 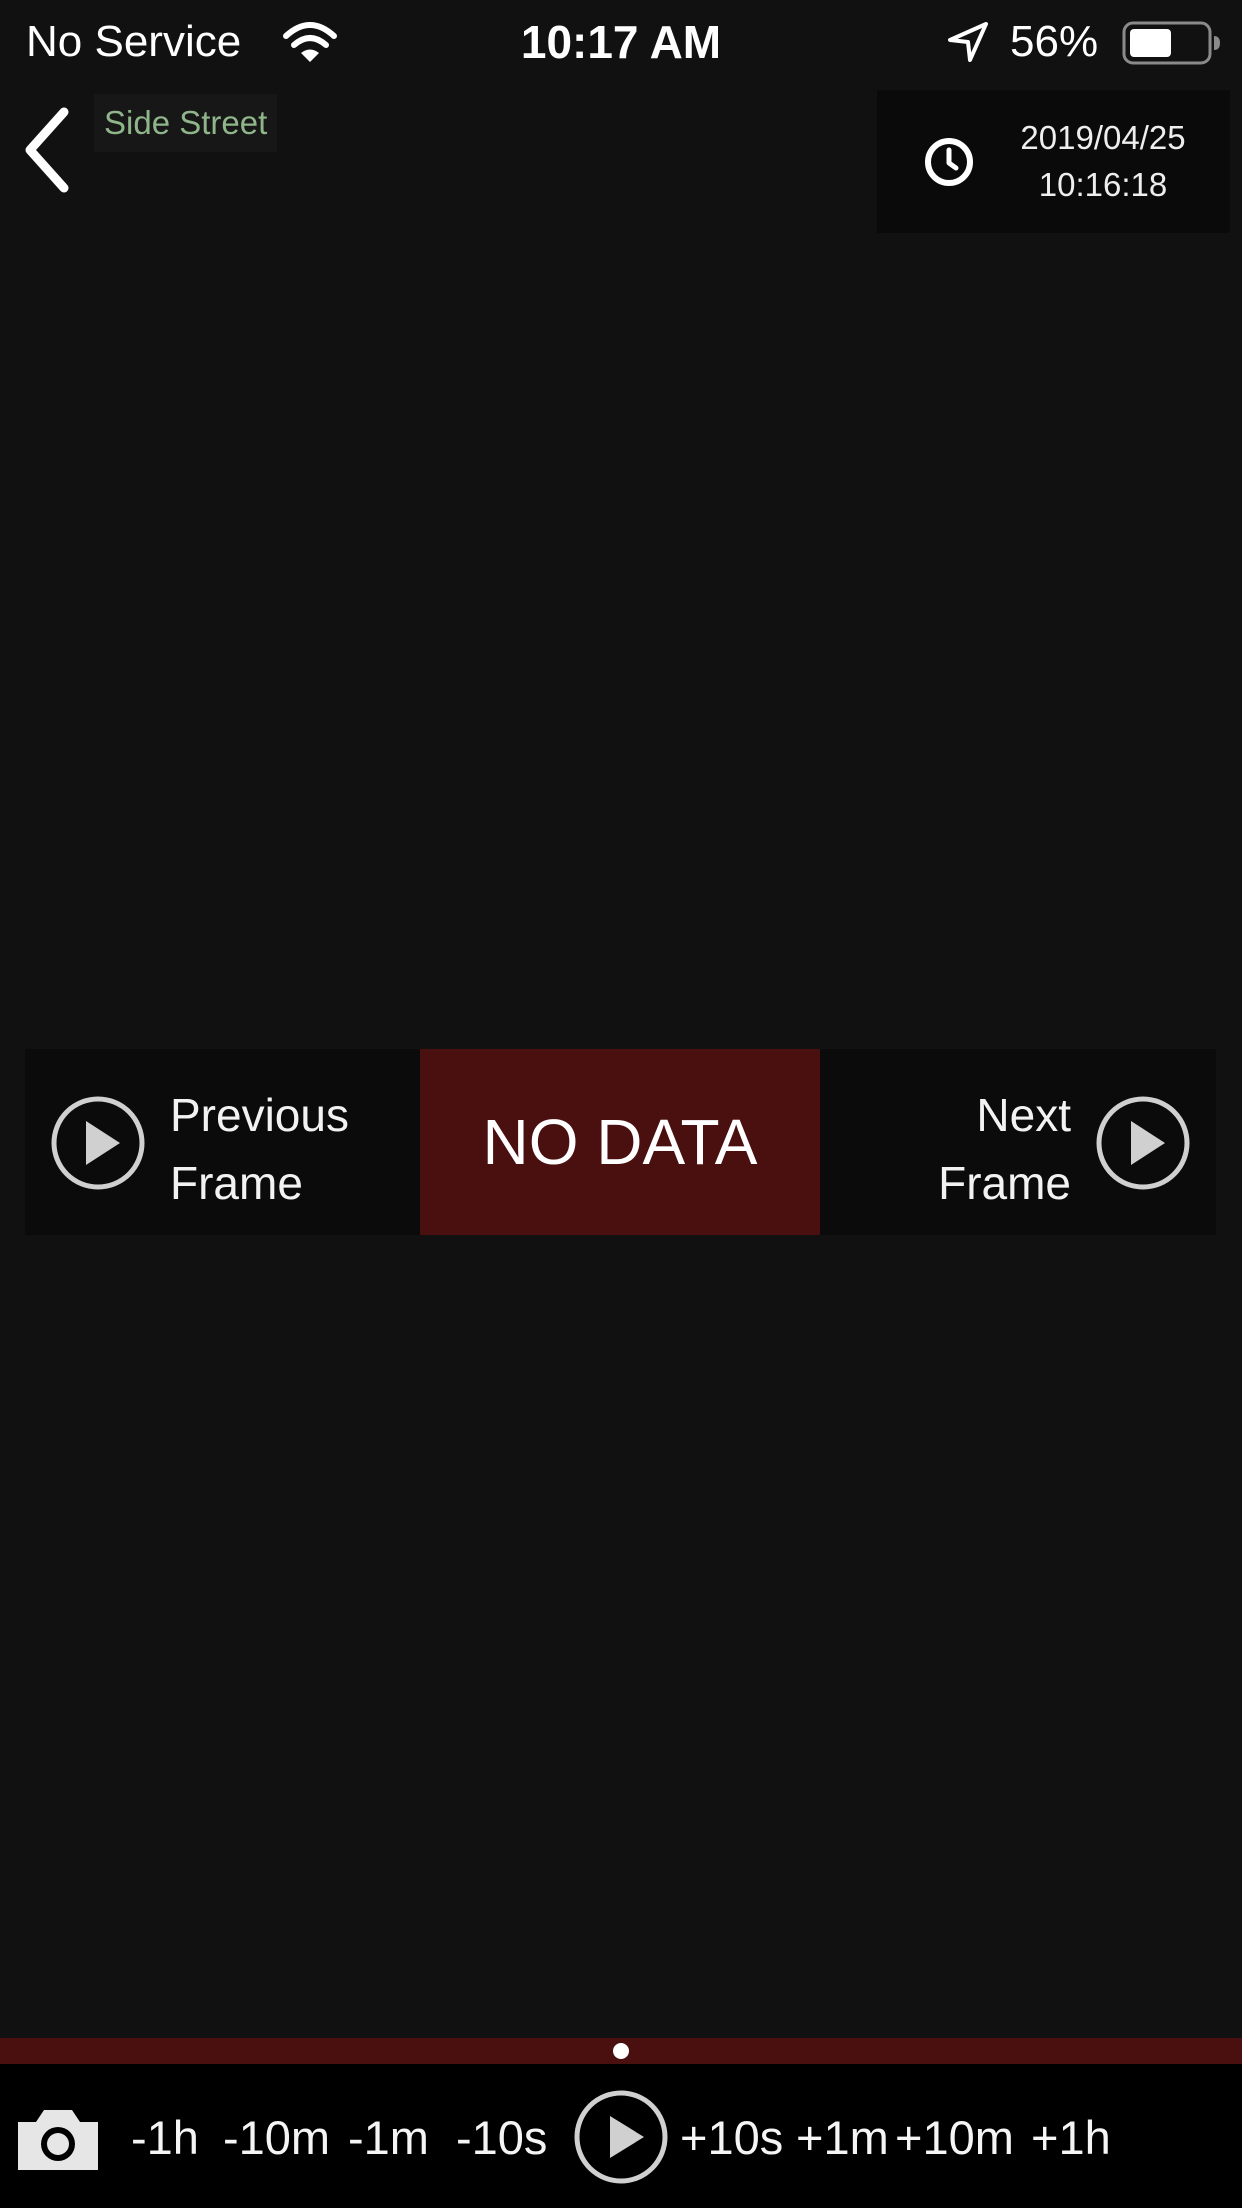 I want to click on battery-percent: 56%, so click(x=1054, y=41).